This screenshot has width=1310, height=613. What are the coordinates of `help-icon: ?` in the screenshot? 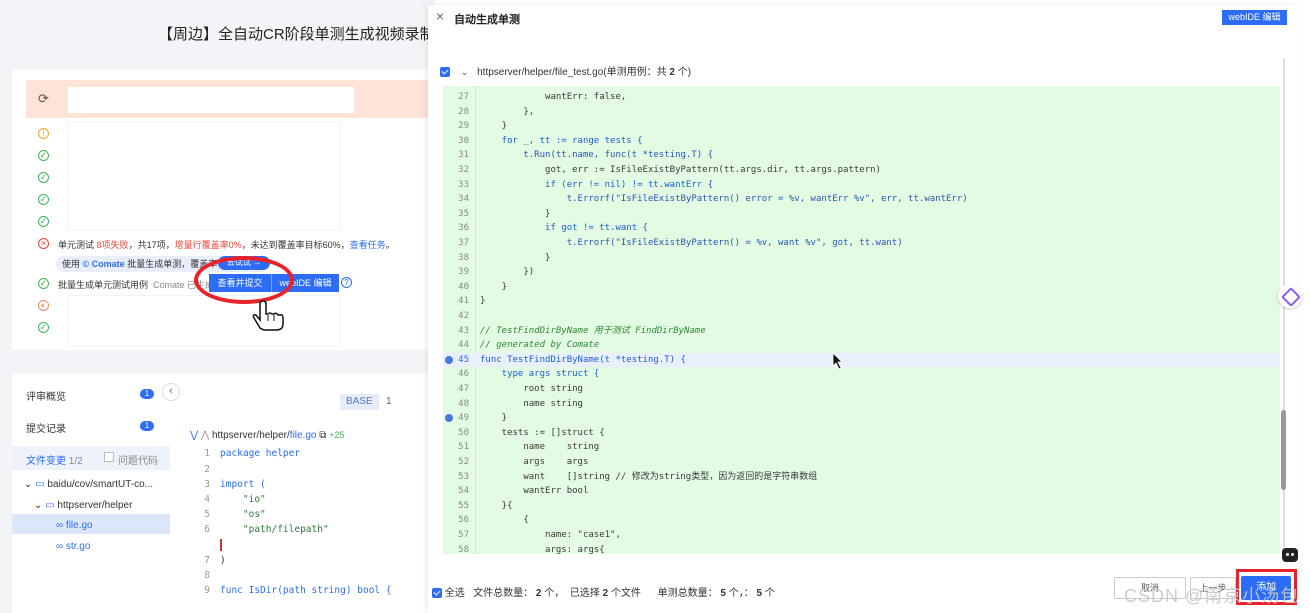 It's located at (346, 282).